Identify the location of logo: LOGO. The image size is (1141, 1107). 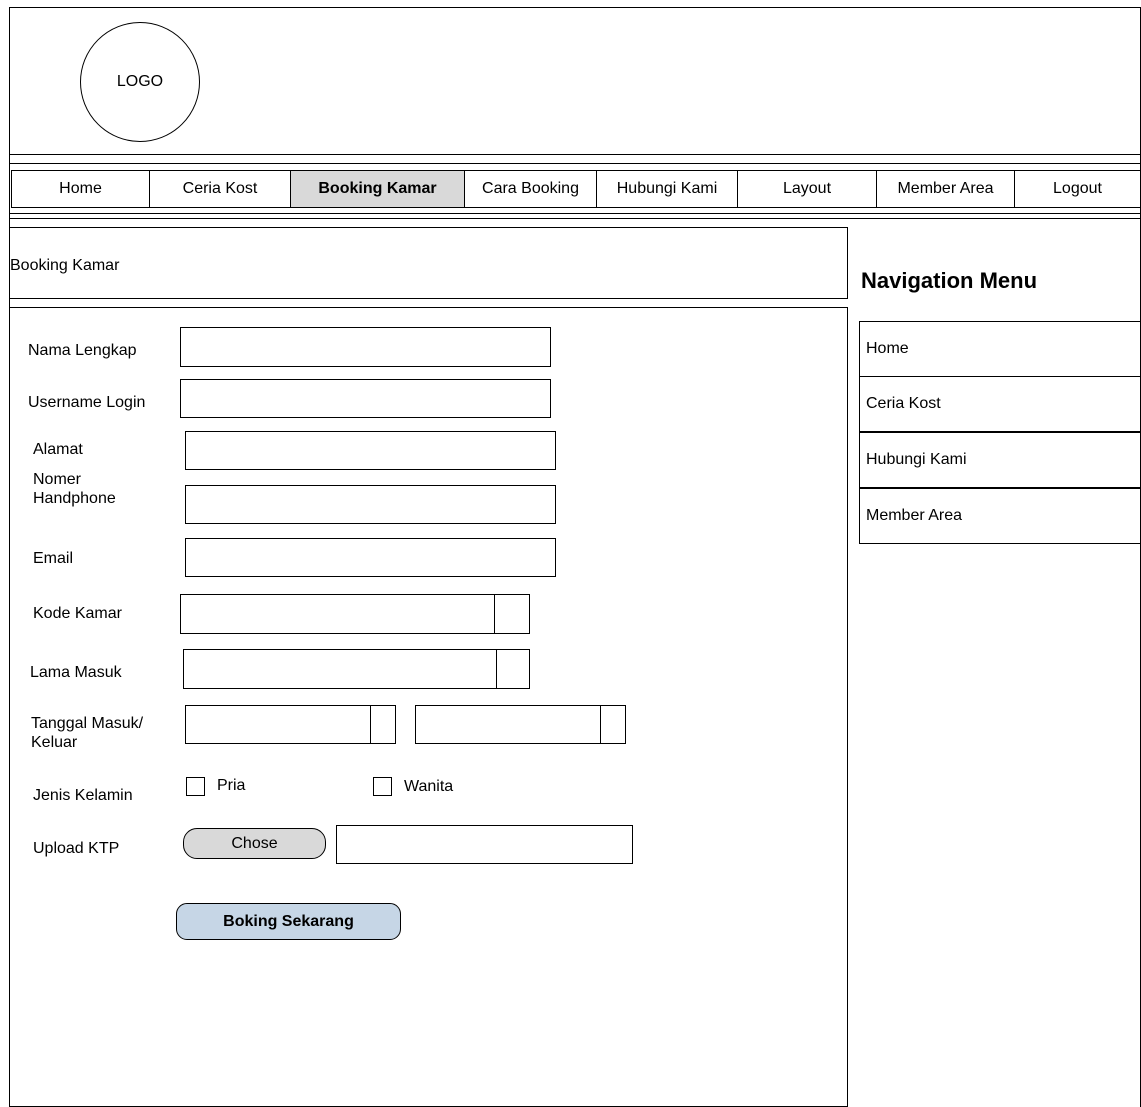
(140, 82).